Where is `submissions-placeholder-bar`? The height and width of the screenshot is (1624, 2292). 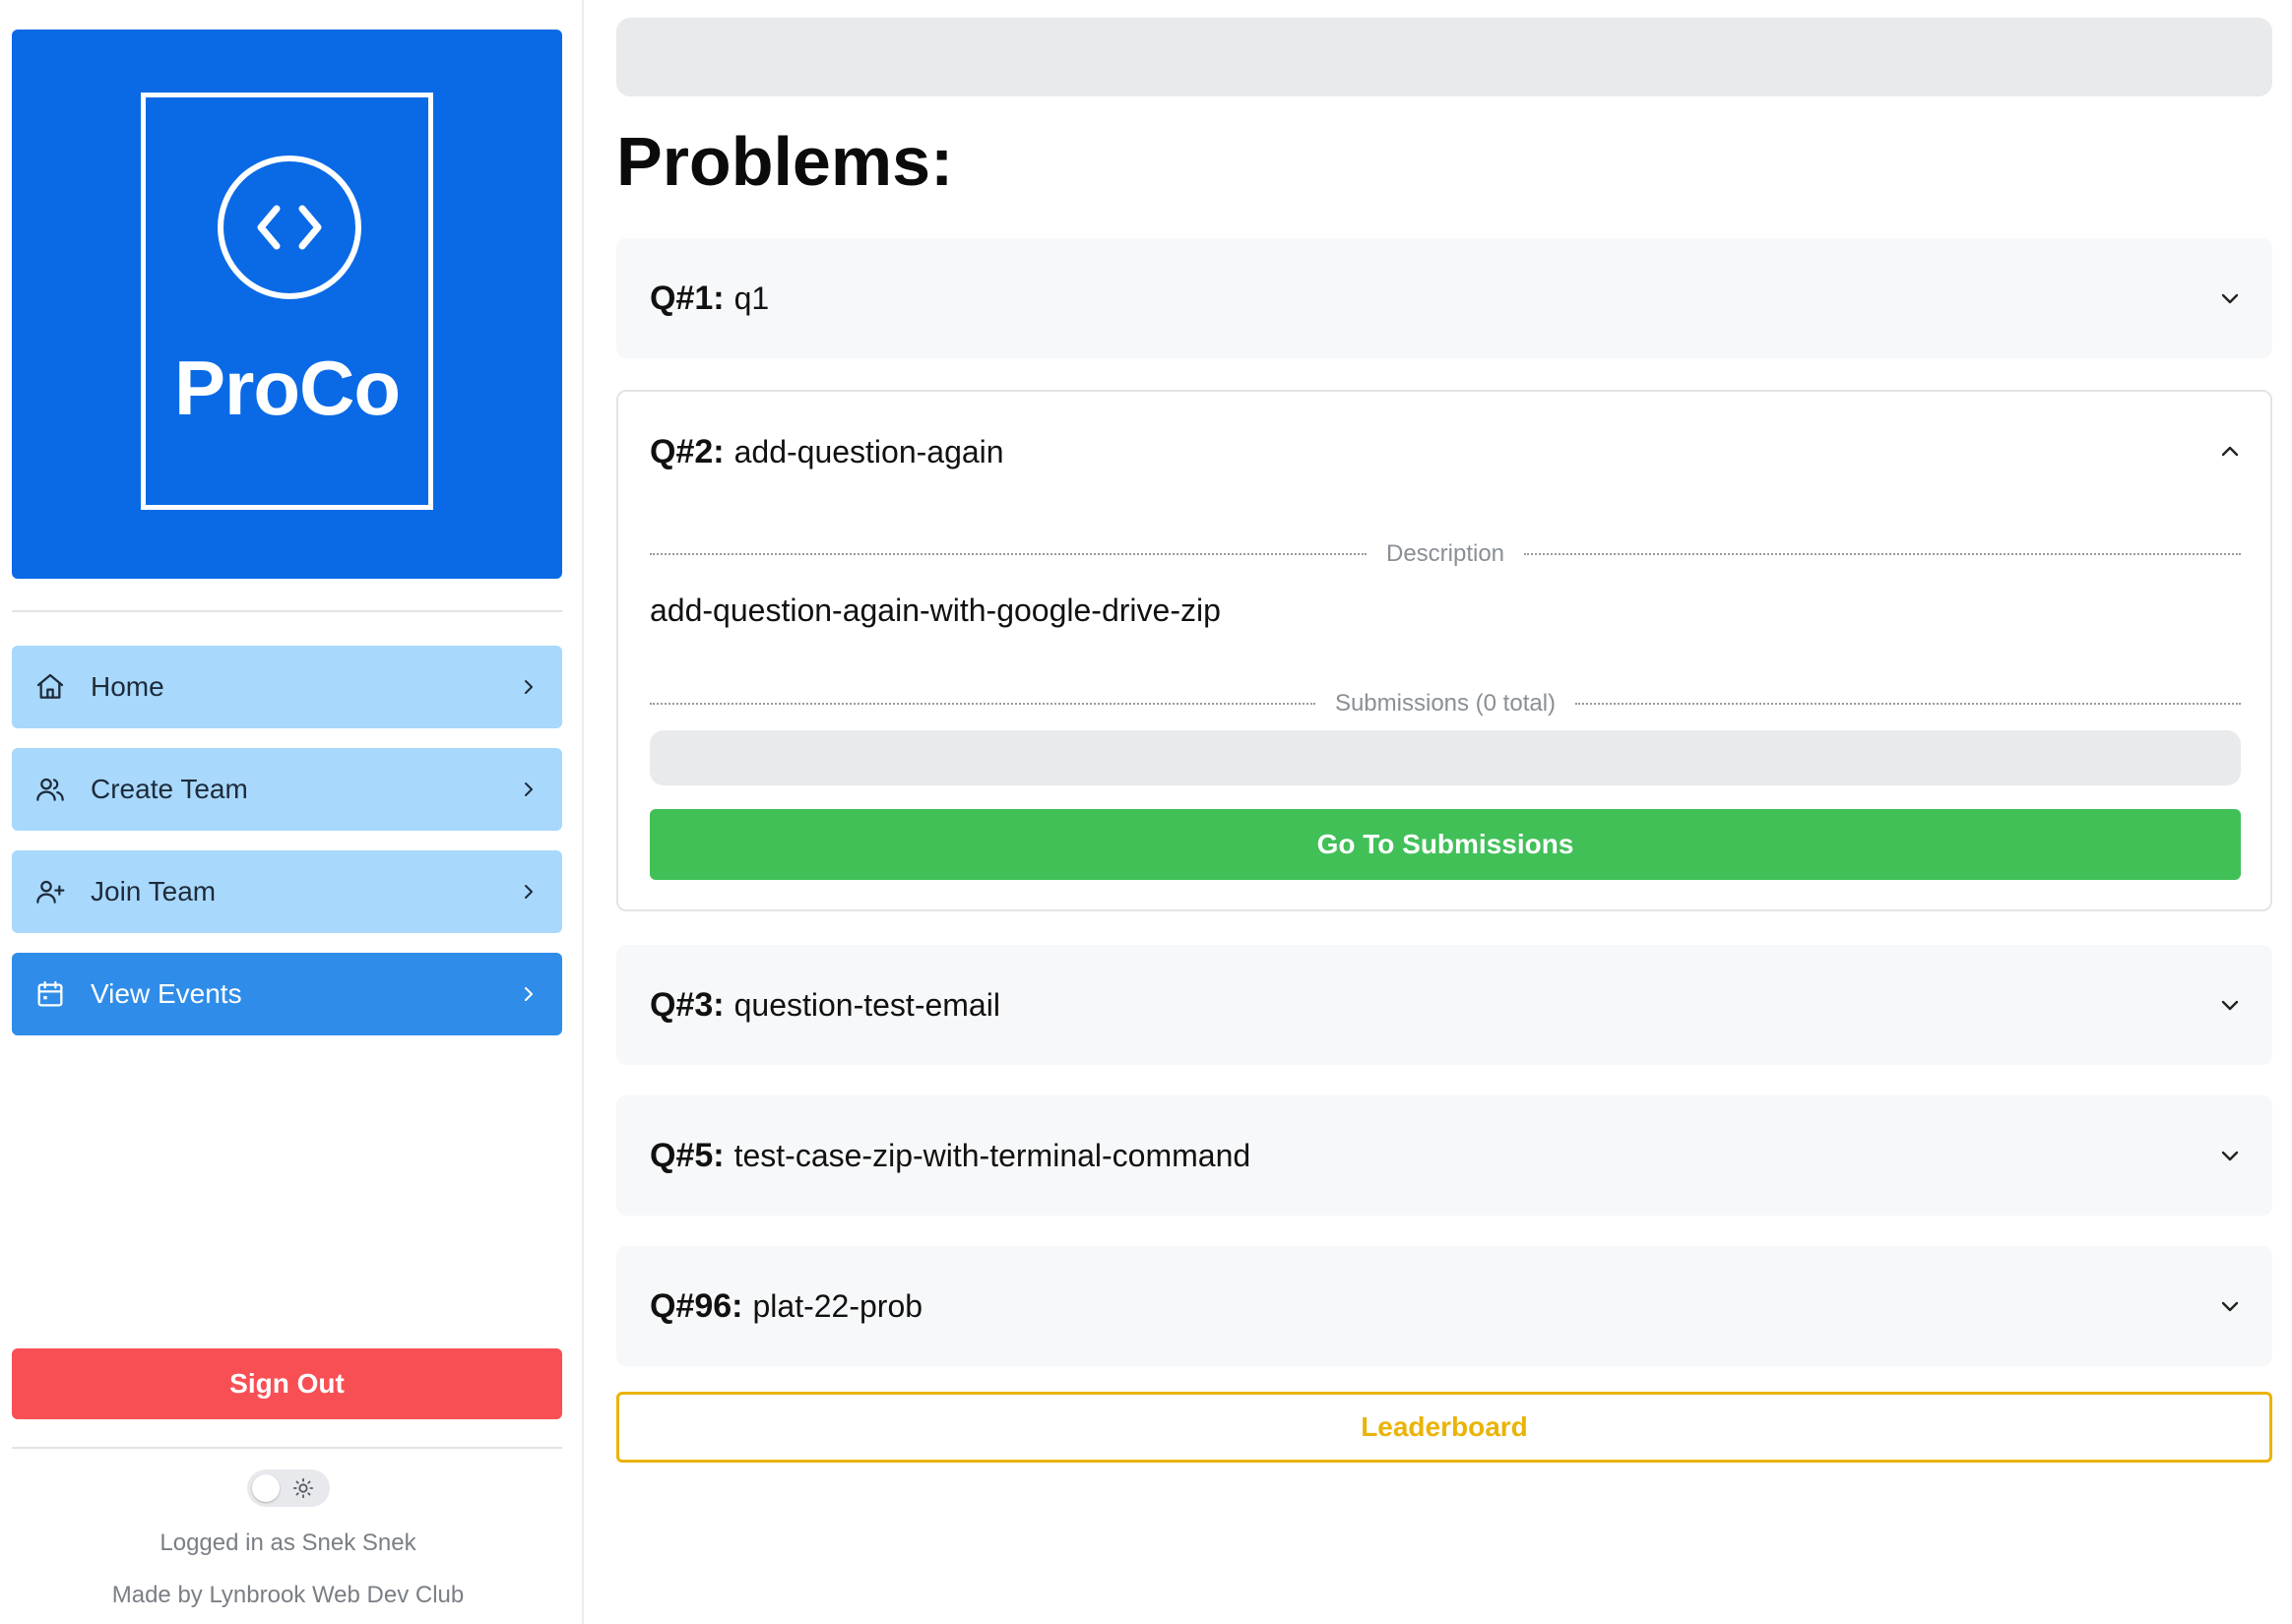 submissions-placeholder-bar is located at coordinates (1446, 757).